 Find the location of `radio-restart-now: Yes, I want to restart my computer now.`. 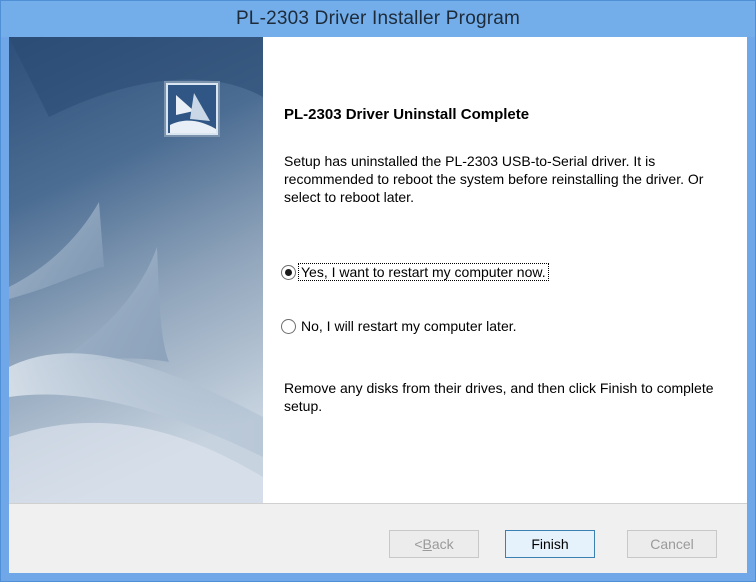

radio-restart-now: Yes, I want to restart my computer now. is located at coordinates (415, 272).